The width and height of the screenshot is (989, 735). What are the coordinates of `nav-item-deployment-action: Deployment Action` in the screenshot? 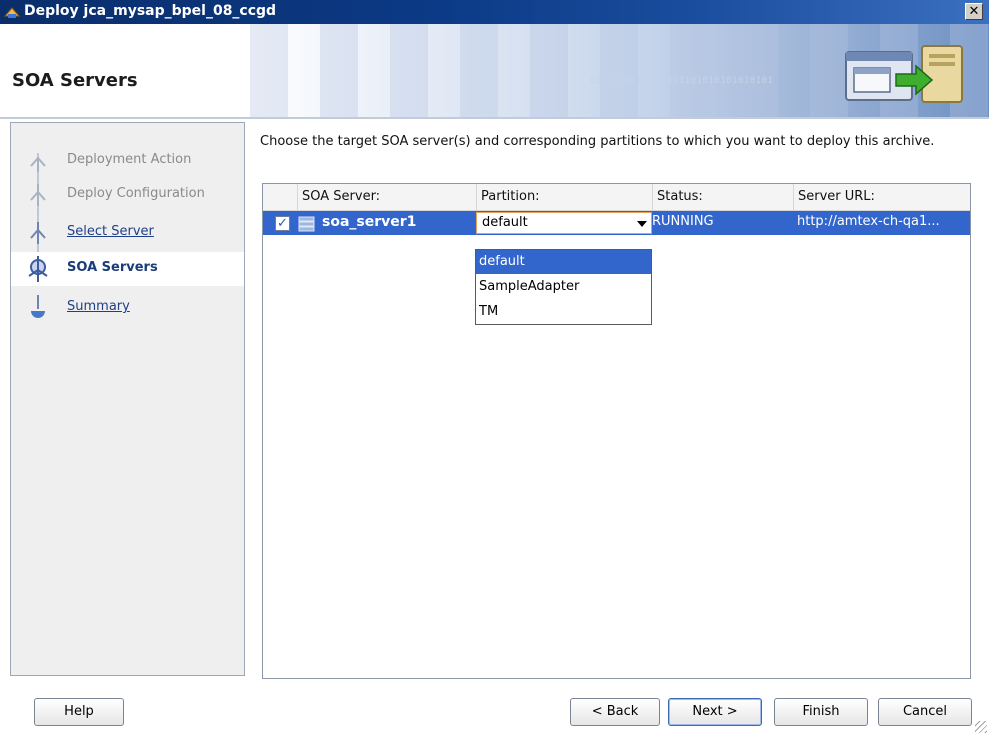 It's located at (127, 161).